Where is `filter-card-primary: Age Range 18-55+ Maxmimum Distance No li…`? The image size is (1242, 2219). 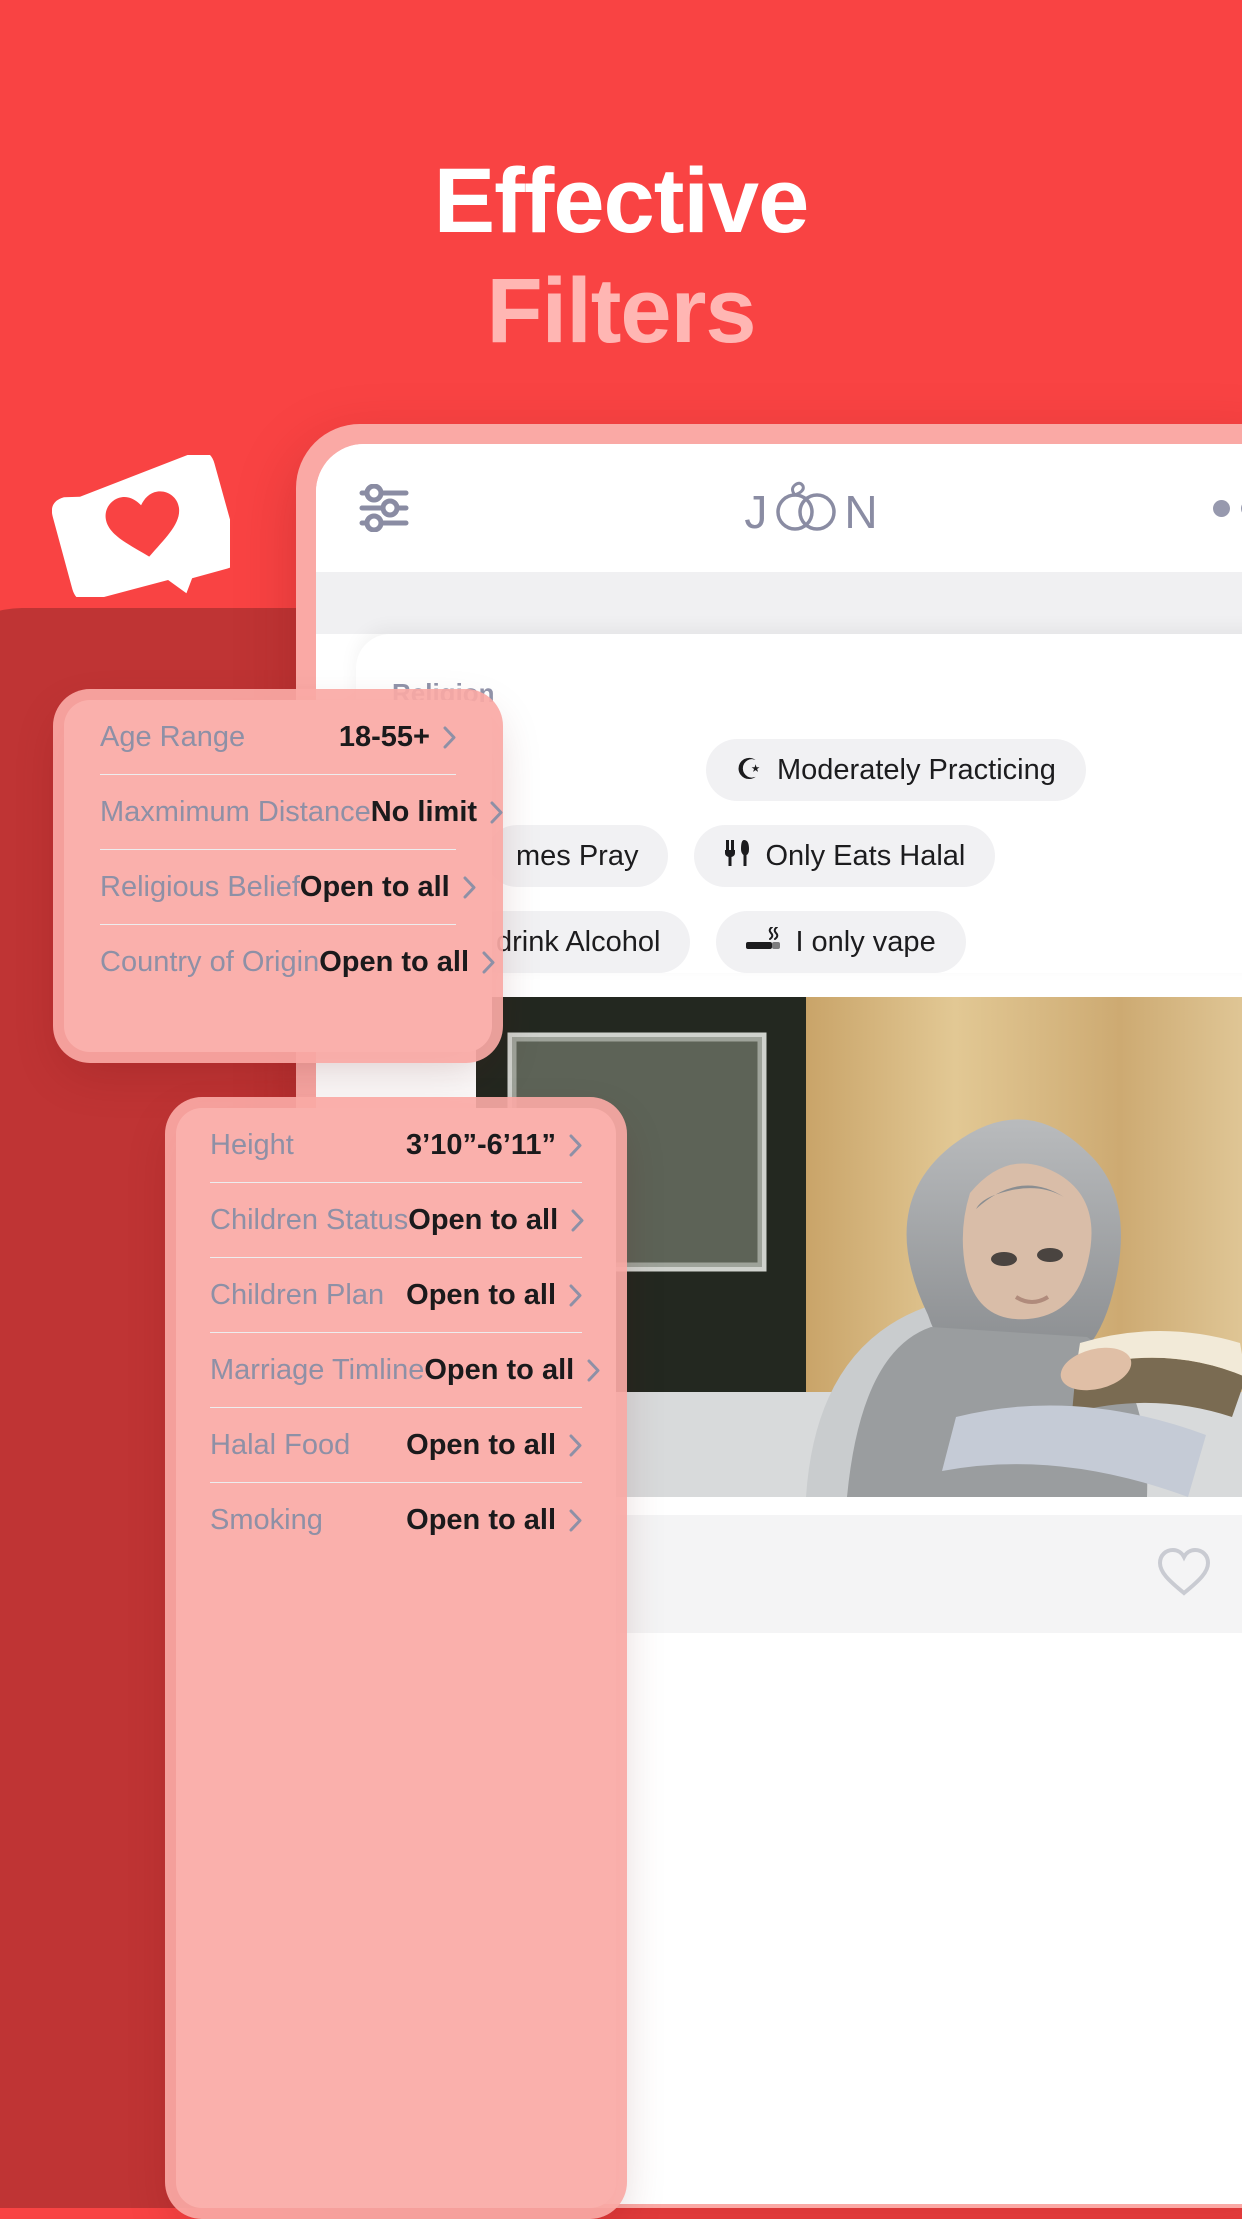 filter-card-primary: Age Range 18-55+ Maxmimum Distance No li… is located at coordinates (278, 876).